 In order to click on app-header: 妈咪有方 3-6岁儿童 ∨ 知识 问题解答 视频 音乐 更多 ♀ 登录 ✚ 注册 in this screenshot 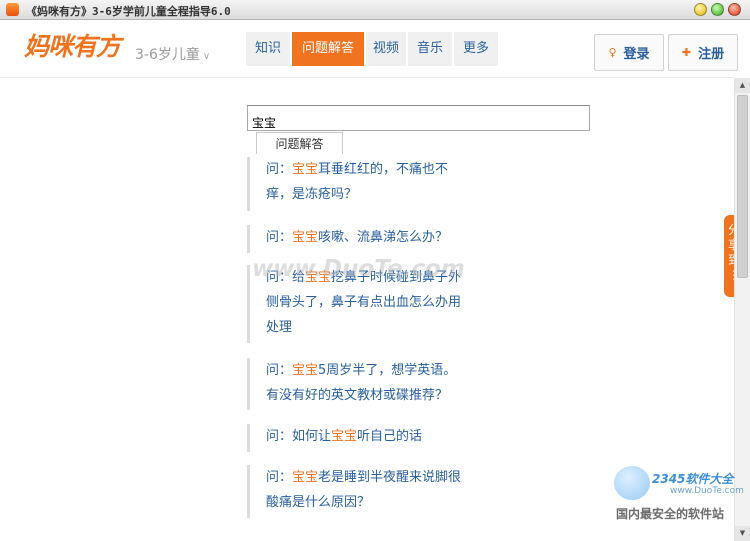, I will do `click(375, 49)`.